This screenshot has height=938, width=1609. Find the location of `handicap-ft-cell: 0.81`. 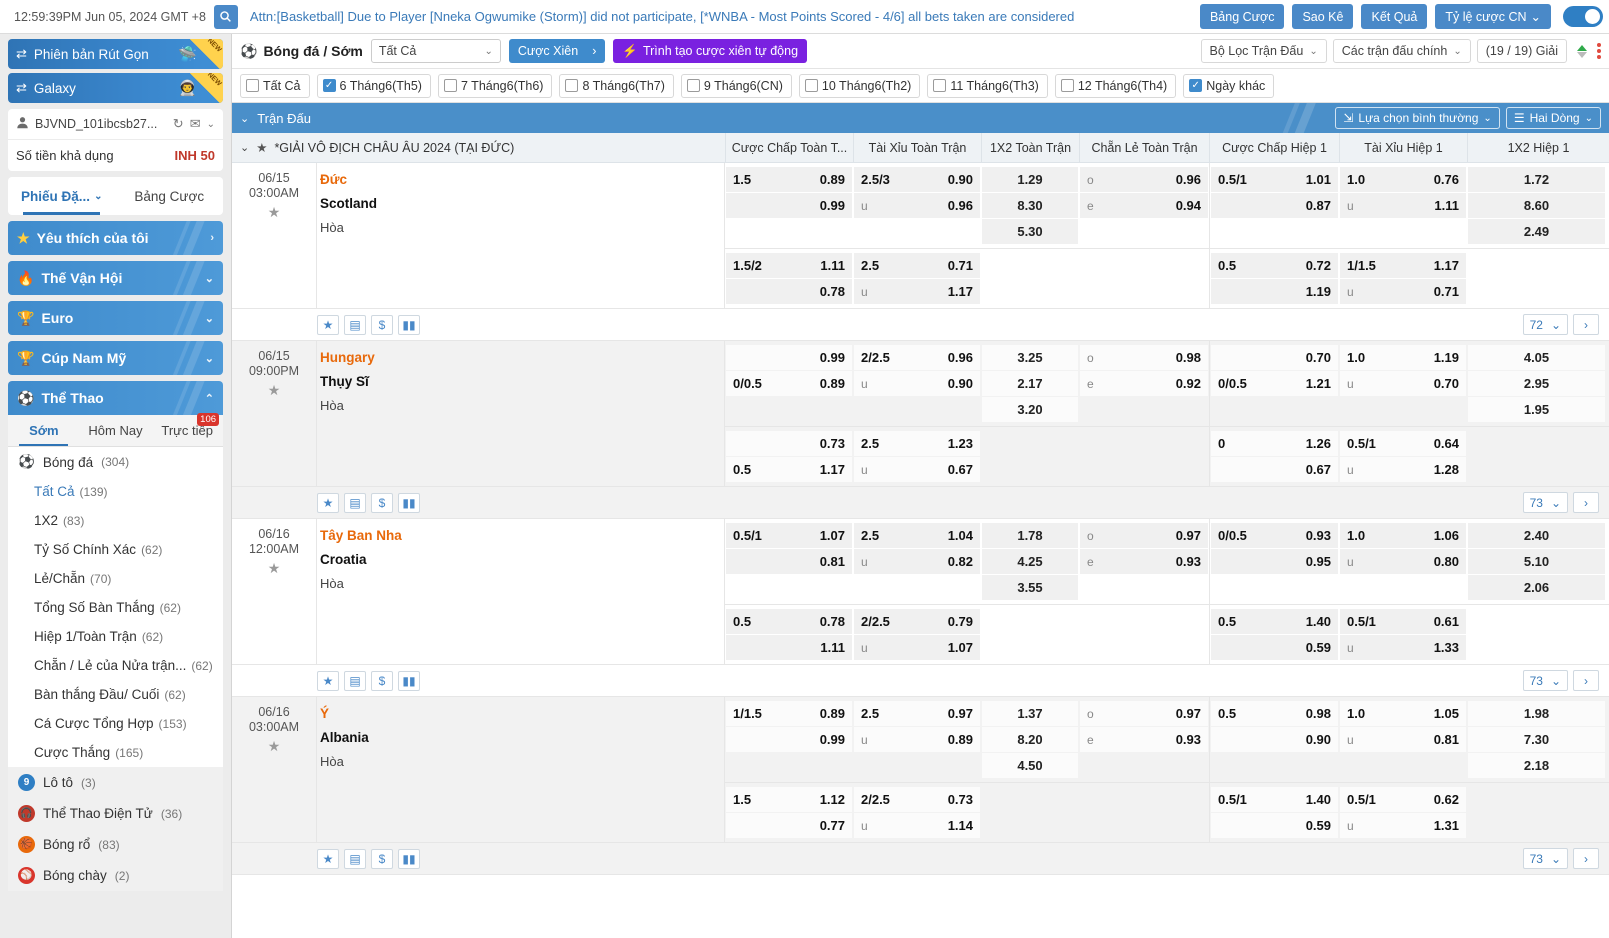

handicap-ft-cell: 0.81 is located at coordinates (789, 561).